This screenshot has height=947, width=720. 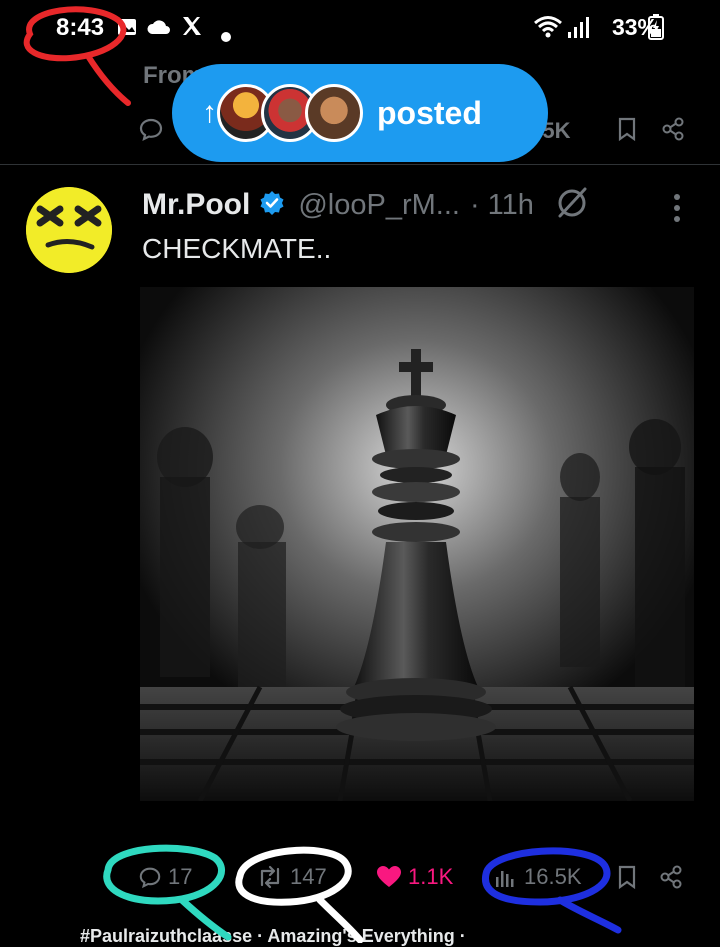 I want to click on status-bar: 8:43 33%, so click(x=360, y=29).